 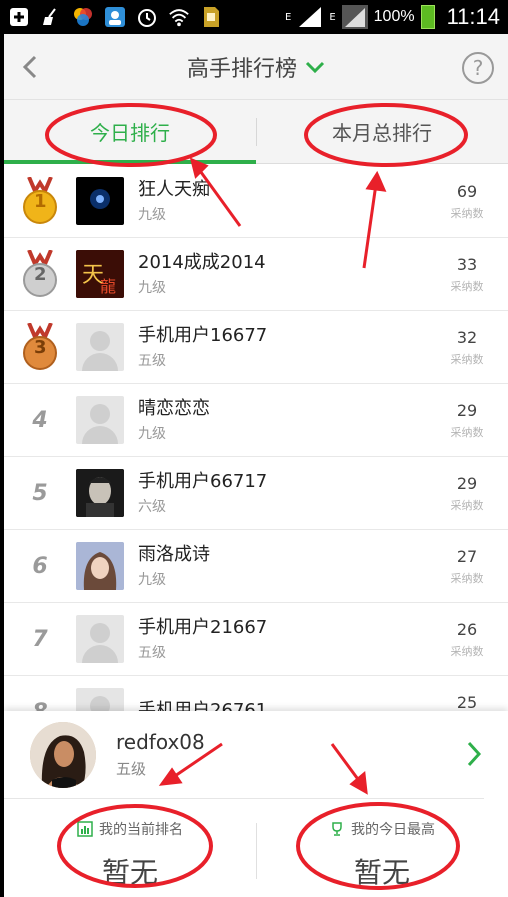 I want to click on rank-number: 5, so click(x=40, y=493).